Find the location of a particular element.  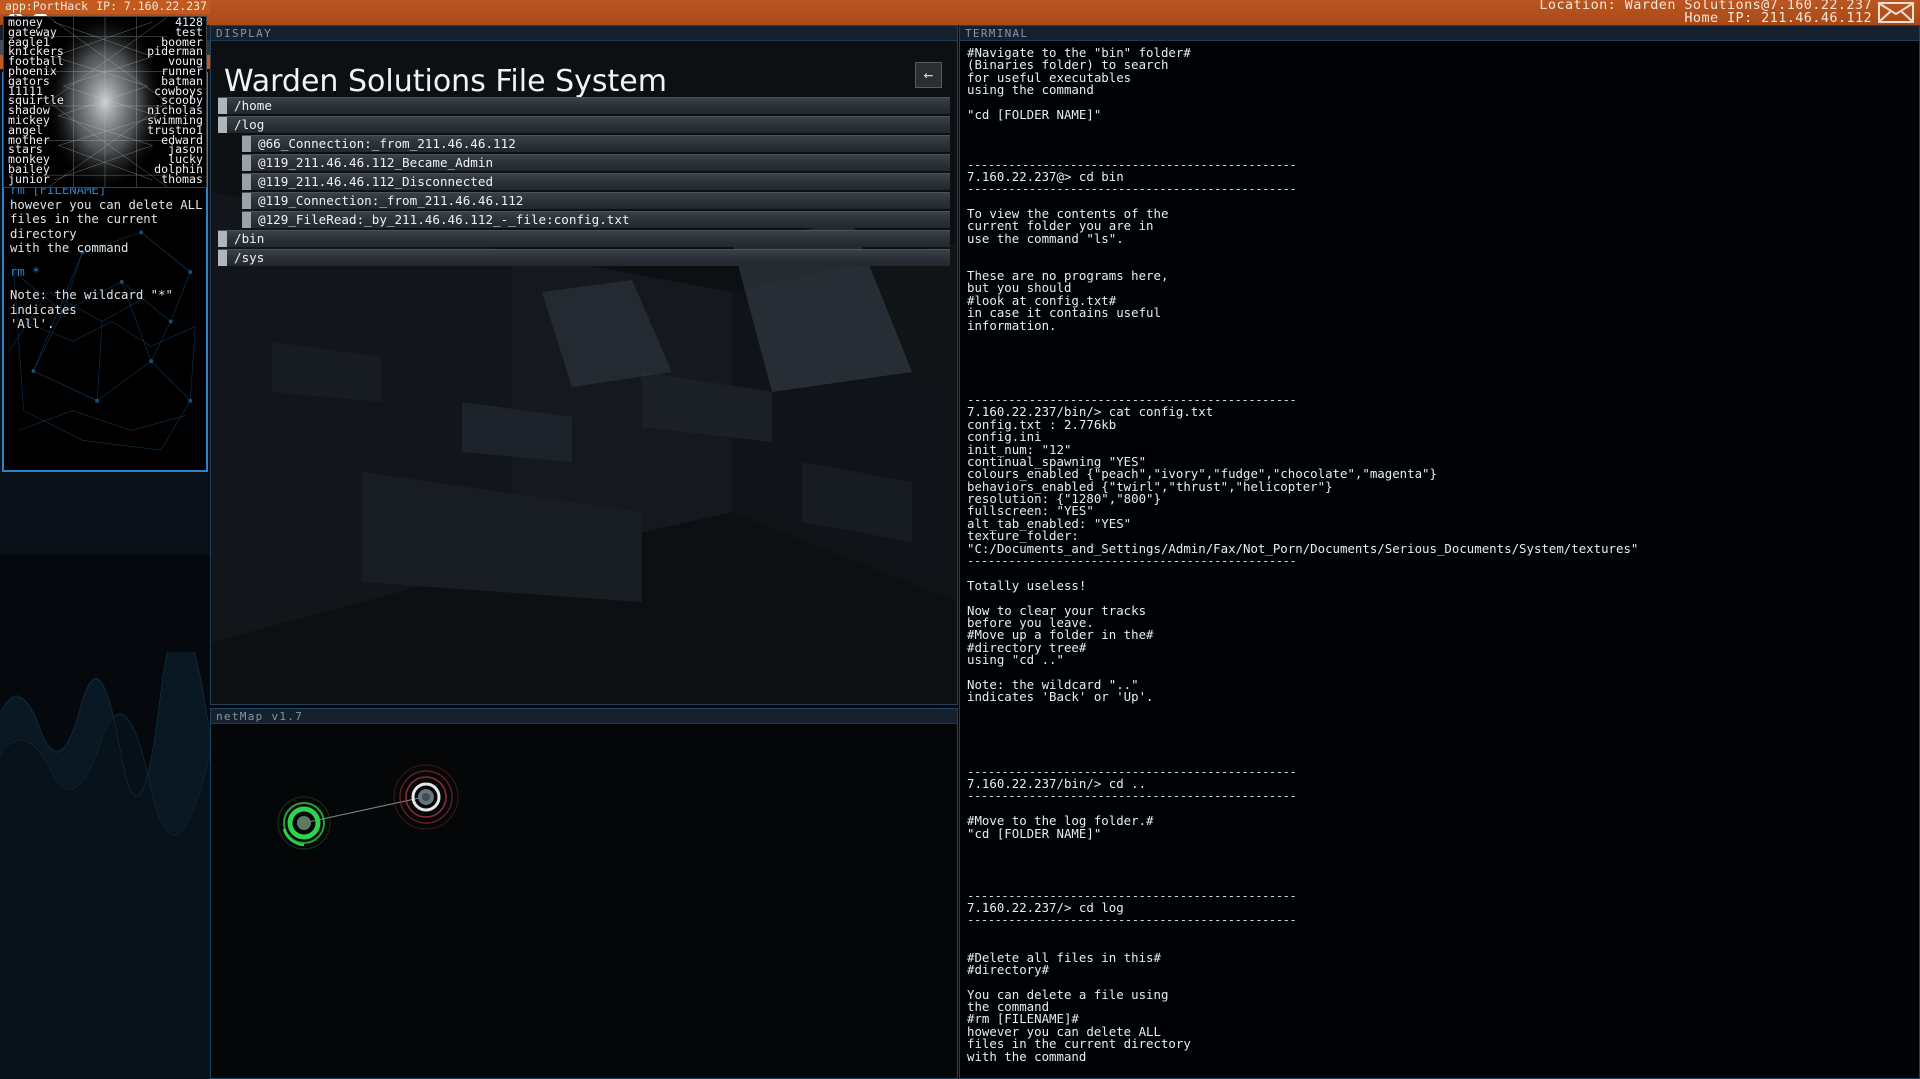

terminal-line: These are no programs here, is located at coordinates (1068, 276).